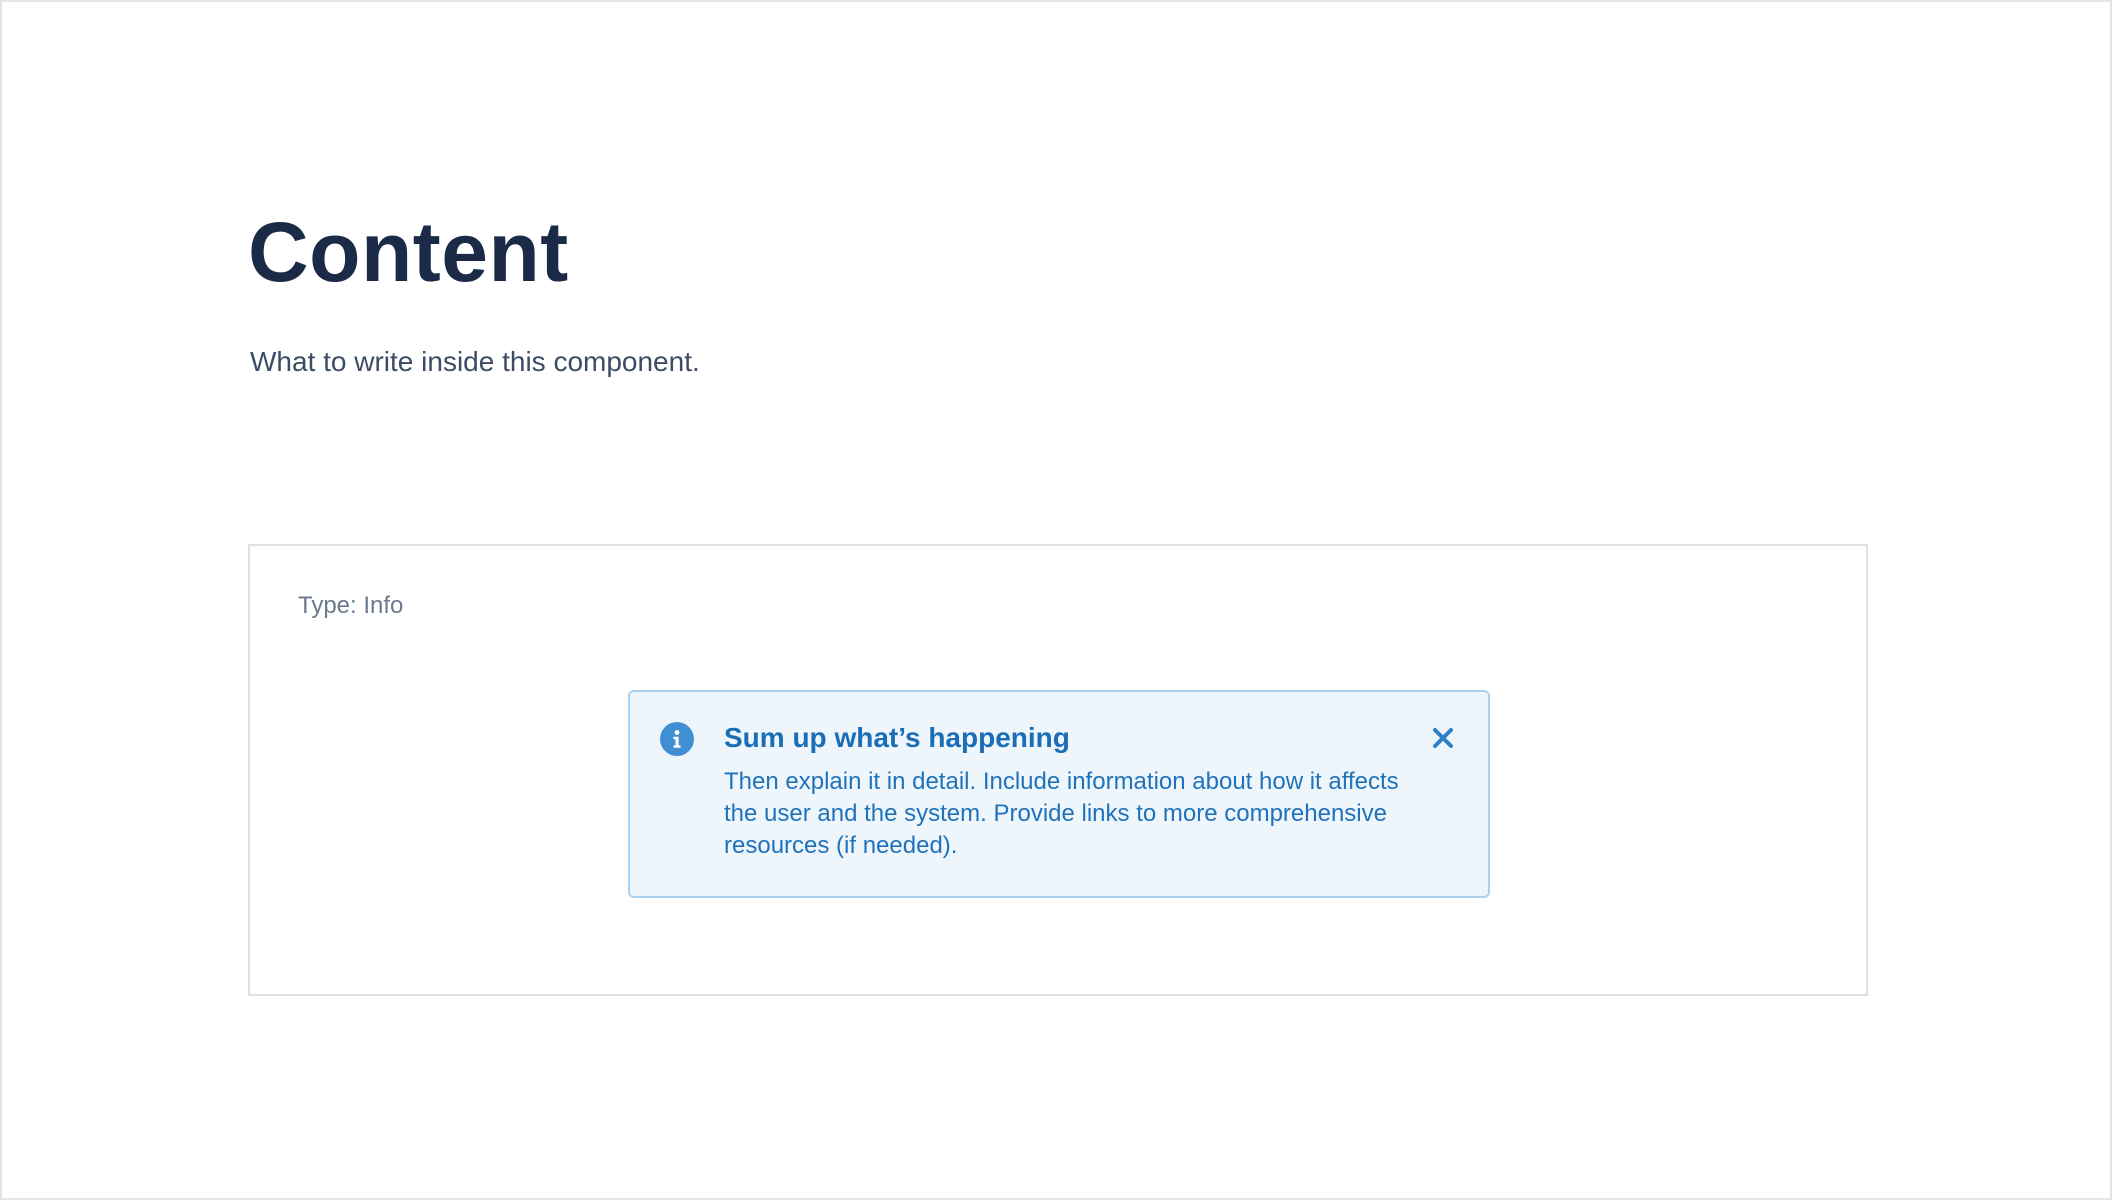 This screenshot has width=2112, height=1200. I want to click on close-icon, so click(1443, 739).